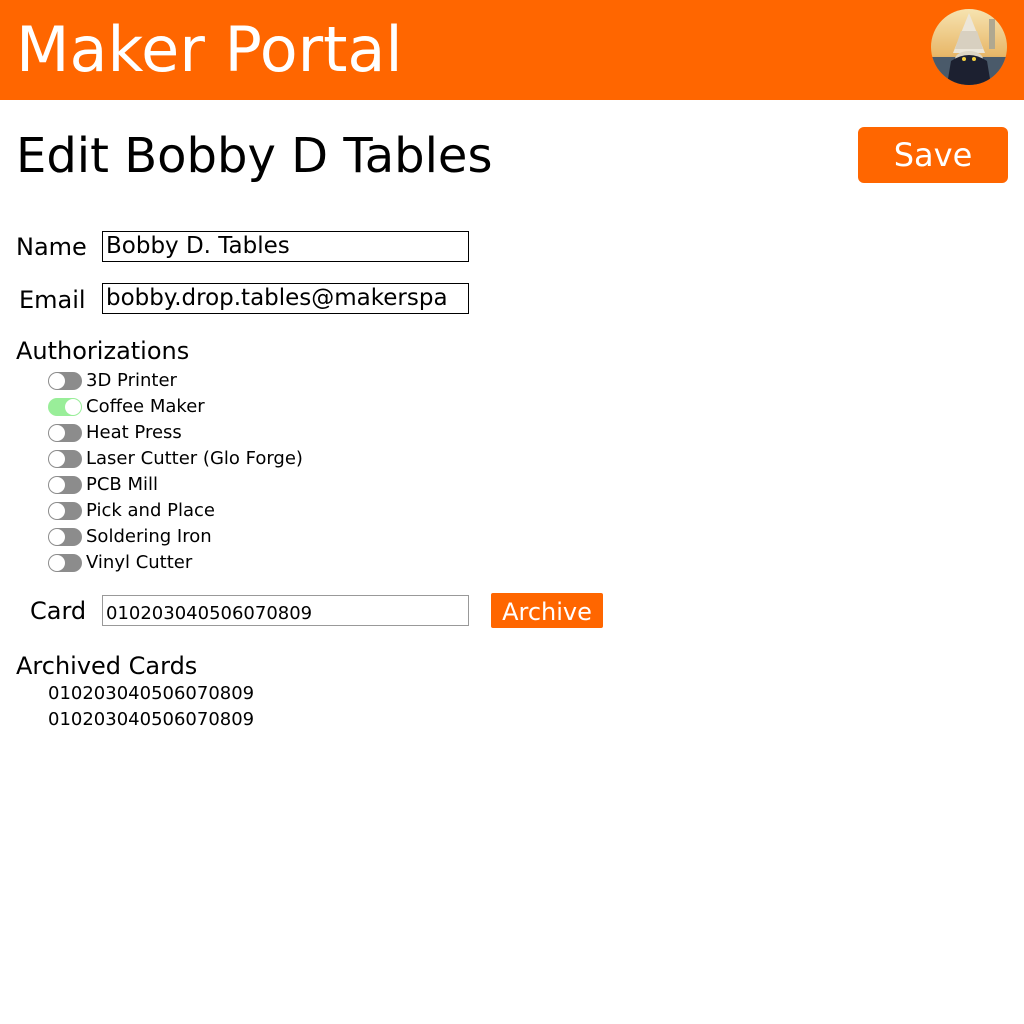 The width and height of the screenshot is (1024, 1024). I want to click on toggle-pcb-mill, so click(65, 485).